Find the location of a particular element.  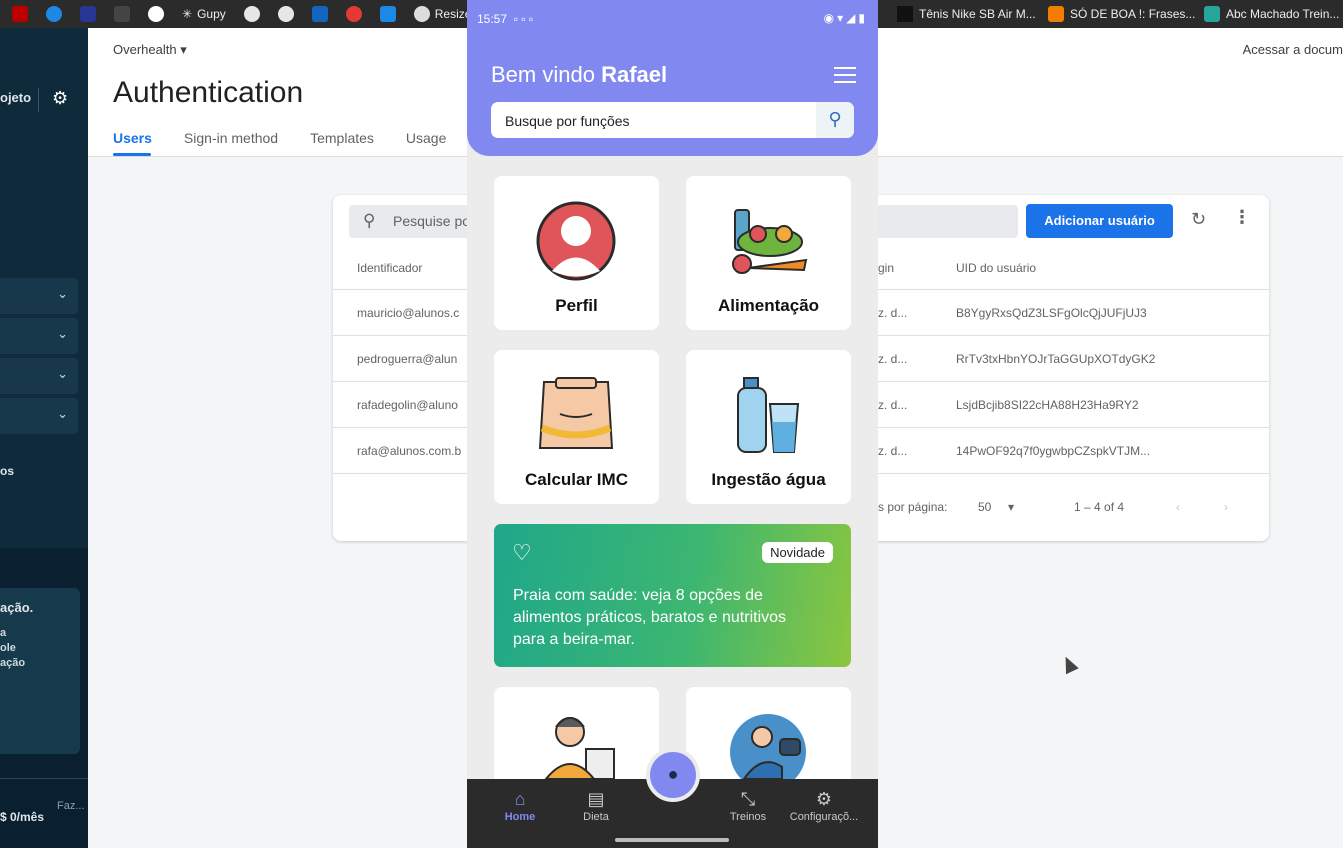

bookmark-label: Gupy is located at coordinates (211, 14).